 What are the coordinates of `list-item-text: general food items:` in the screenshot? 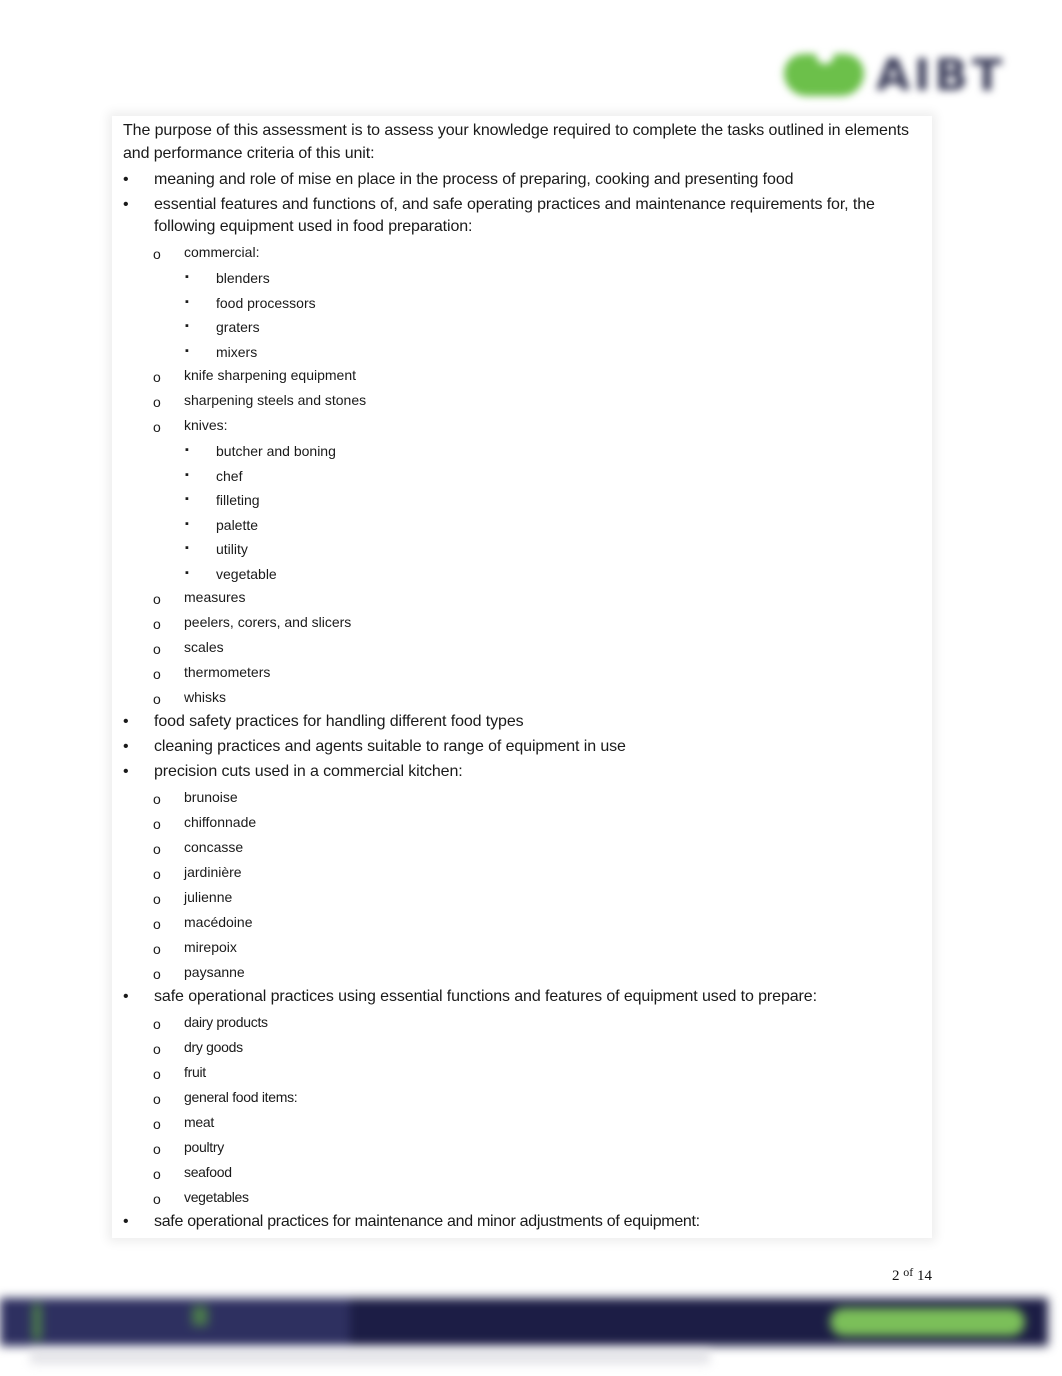 It's located at (241, 1097).